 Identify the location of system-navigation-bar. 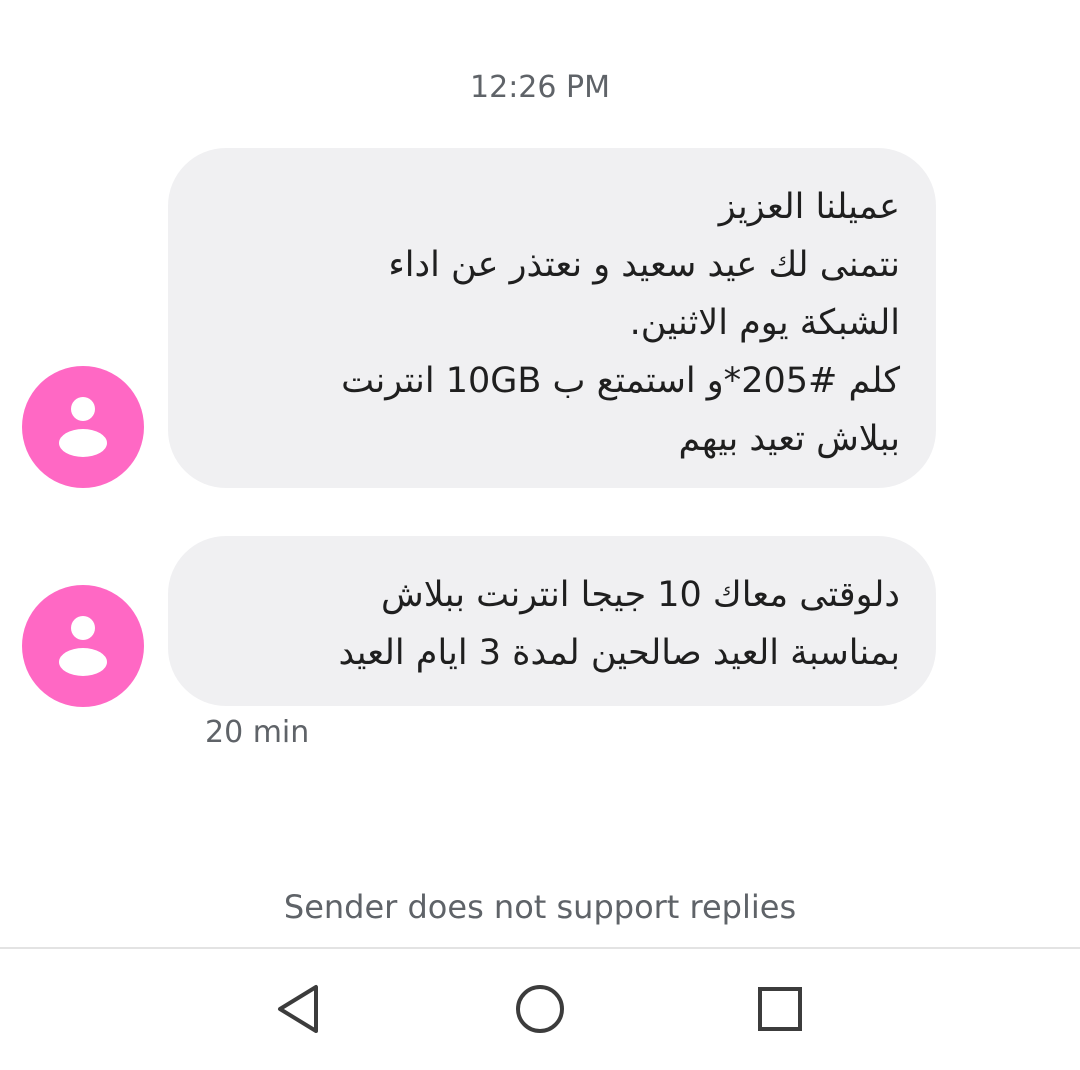
(540, 1009).